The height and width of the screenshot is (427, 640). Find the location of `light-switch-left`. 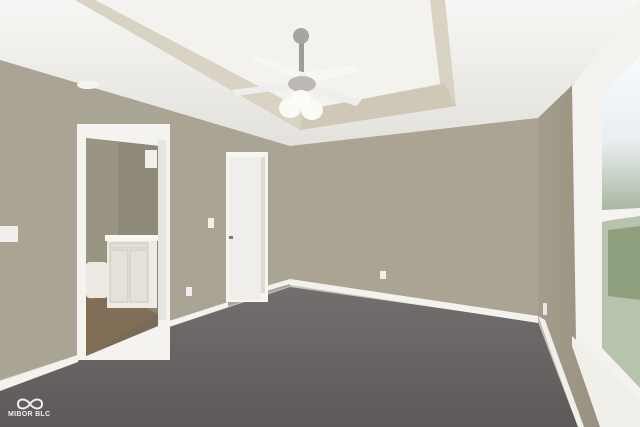

light-switch-left is located at coordinates (9, 234).